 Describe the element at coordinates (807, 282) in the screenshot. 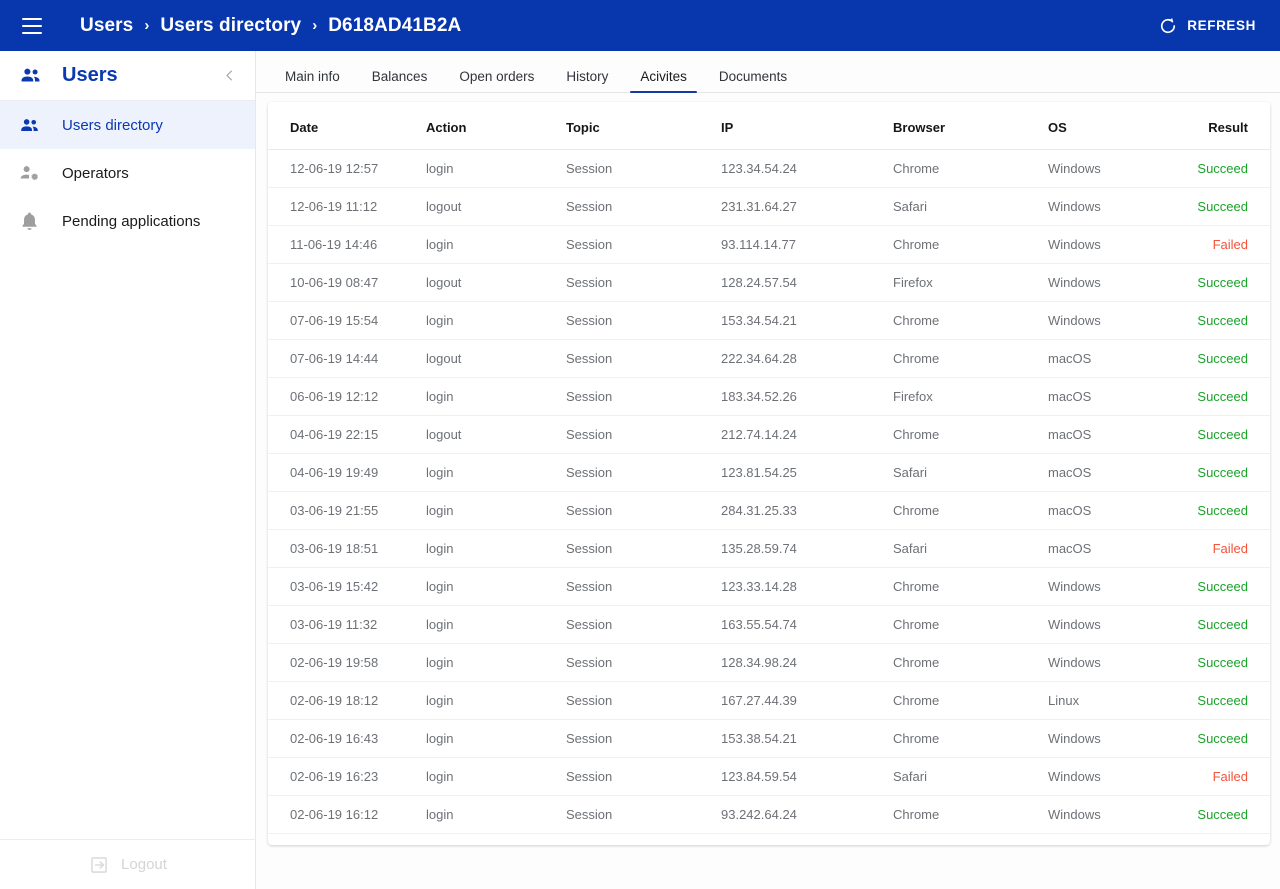

I see `cell-ip: 128.24.57.54` at that location.